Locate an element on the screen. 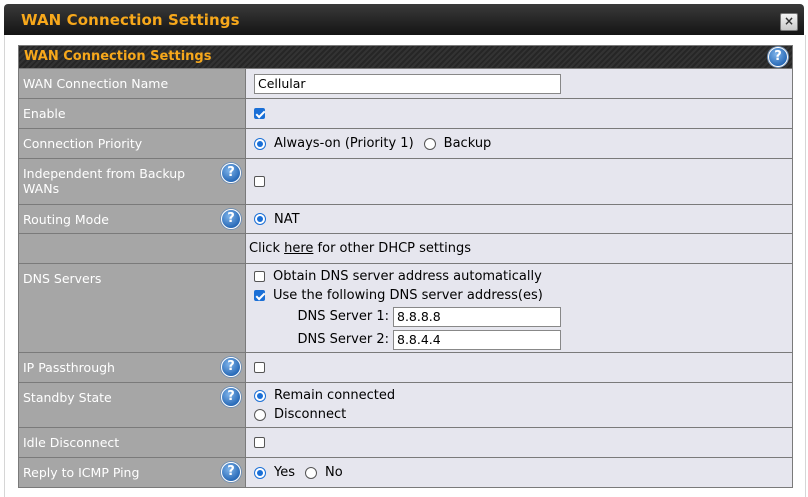 The width and height of the screenshot is (808, 497). routing-nat-label: NAT is located at coordinates (287, 219).